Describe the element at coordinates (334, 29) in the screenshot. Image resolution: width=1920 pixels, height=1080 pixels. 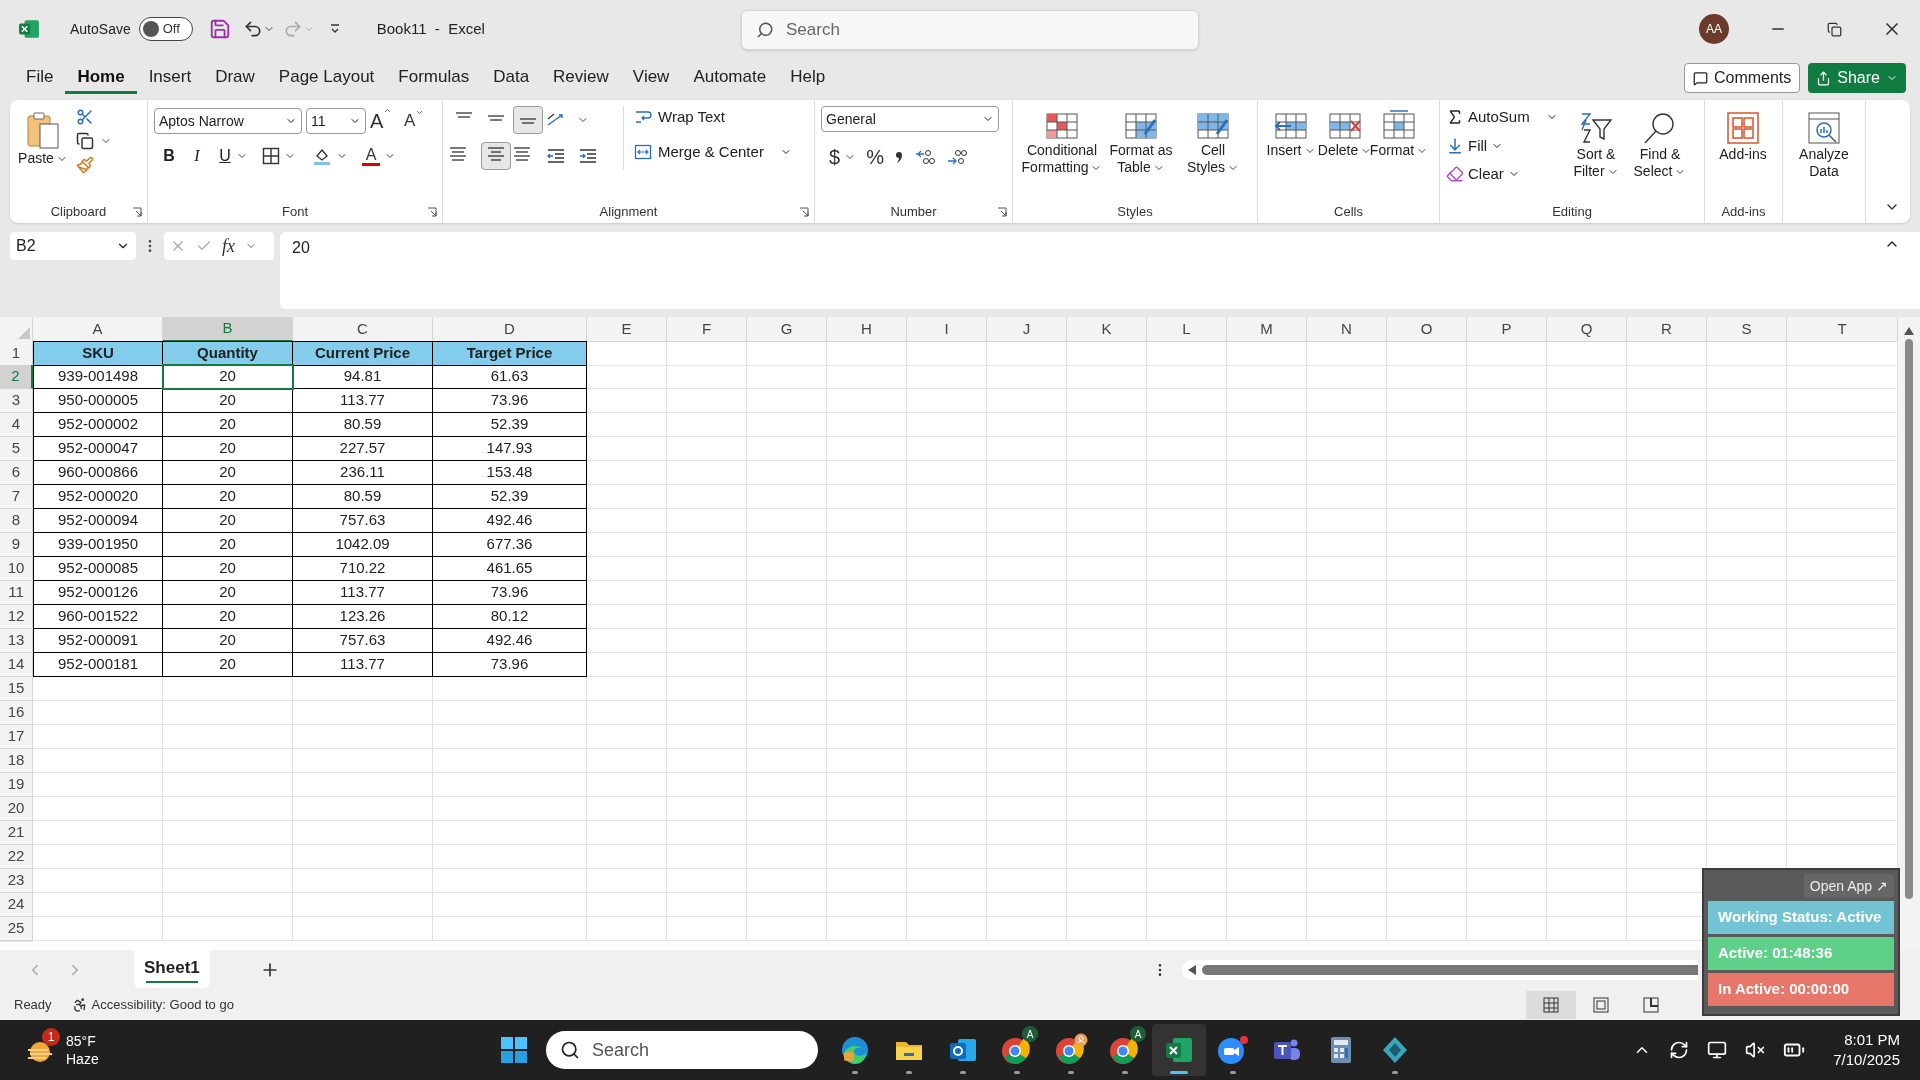
I see `customize-toolbar-icon` at that location.